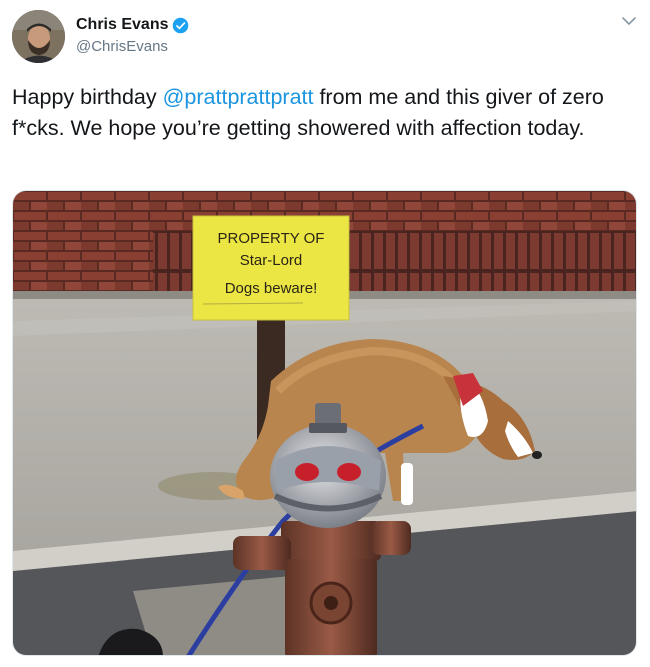 Image resolution: width=650 pixels, height=667 pixels. I want to click on verified-badge-icon, so click(181, 25).